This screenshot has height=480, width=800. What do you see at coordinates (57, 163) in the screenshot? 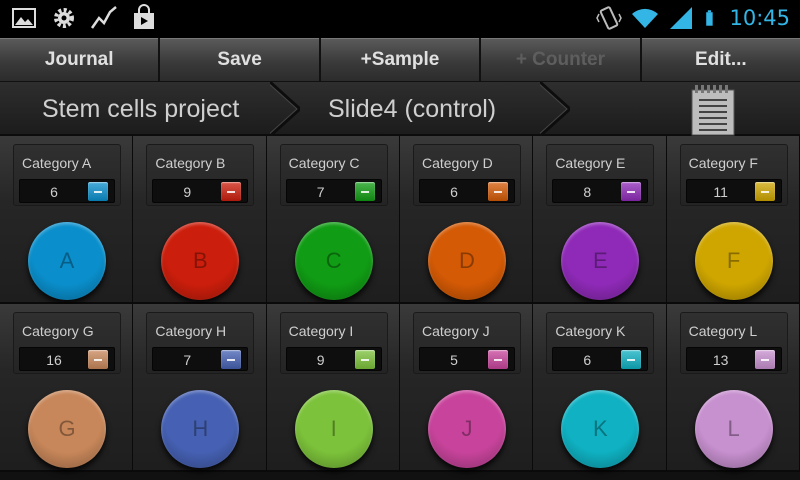
I see `category-label: Category A` at bounding box center [57, 163].